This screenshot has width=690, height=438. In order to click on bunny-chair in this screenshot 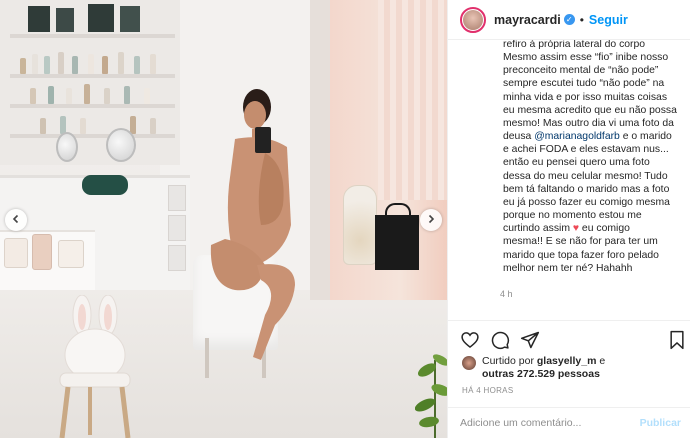, I will do `click(95, 366)`.